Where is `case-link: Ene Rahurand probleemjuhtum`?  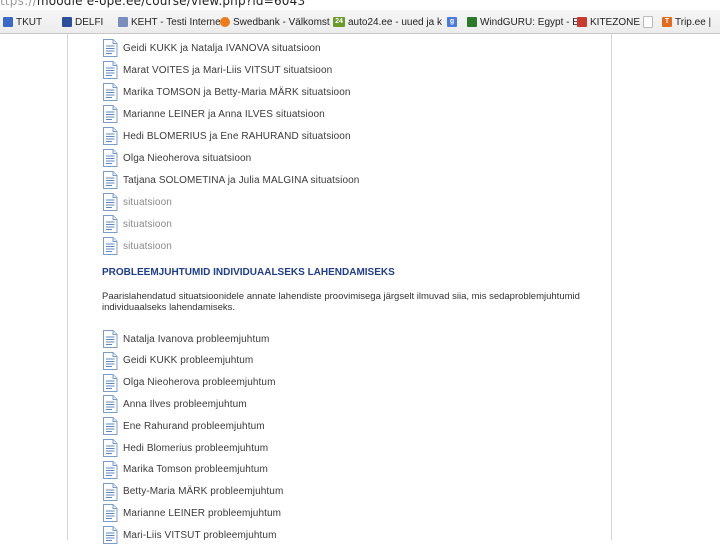
case-link: Ene Rahurand probleemjuhtum is located at coordinates (183, 426).